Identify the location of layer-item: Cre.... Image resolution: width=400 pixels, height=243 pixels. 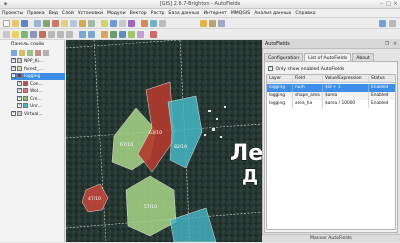
(44, 99).